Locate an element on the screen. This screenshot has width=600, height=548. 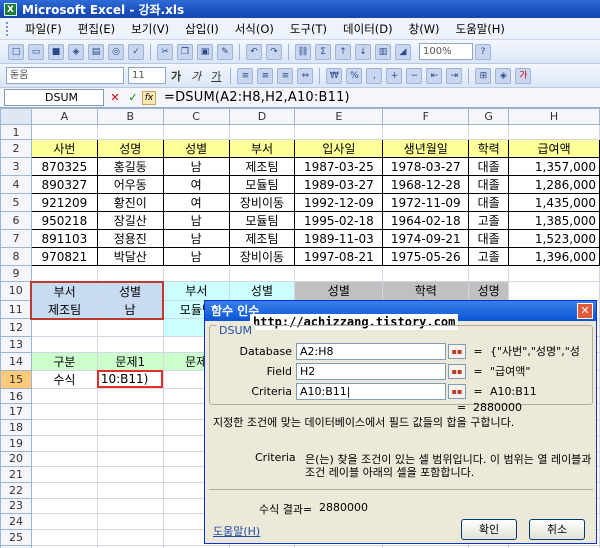
row-header: 17 is located at coordinates (16, 412).